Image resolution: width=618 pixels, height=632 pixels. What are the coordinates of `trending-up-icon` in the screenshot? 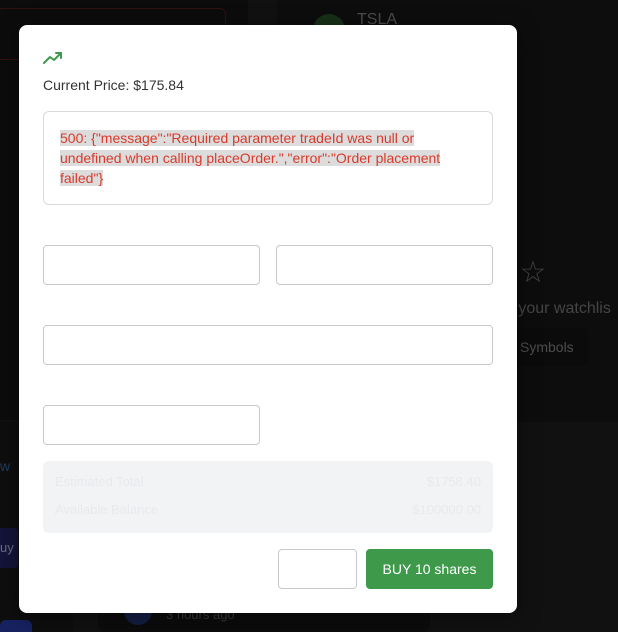 It's located at (52, 58).